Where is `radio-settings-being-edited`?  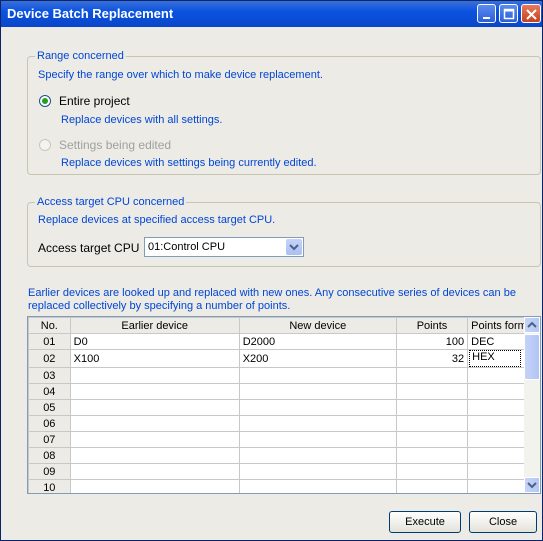 radio-settings-being-edited is located at coordinates (45, 145).